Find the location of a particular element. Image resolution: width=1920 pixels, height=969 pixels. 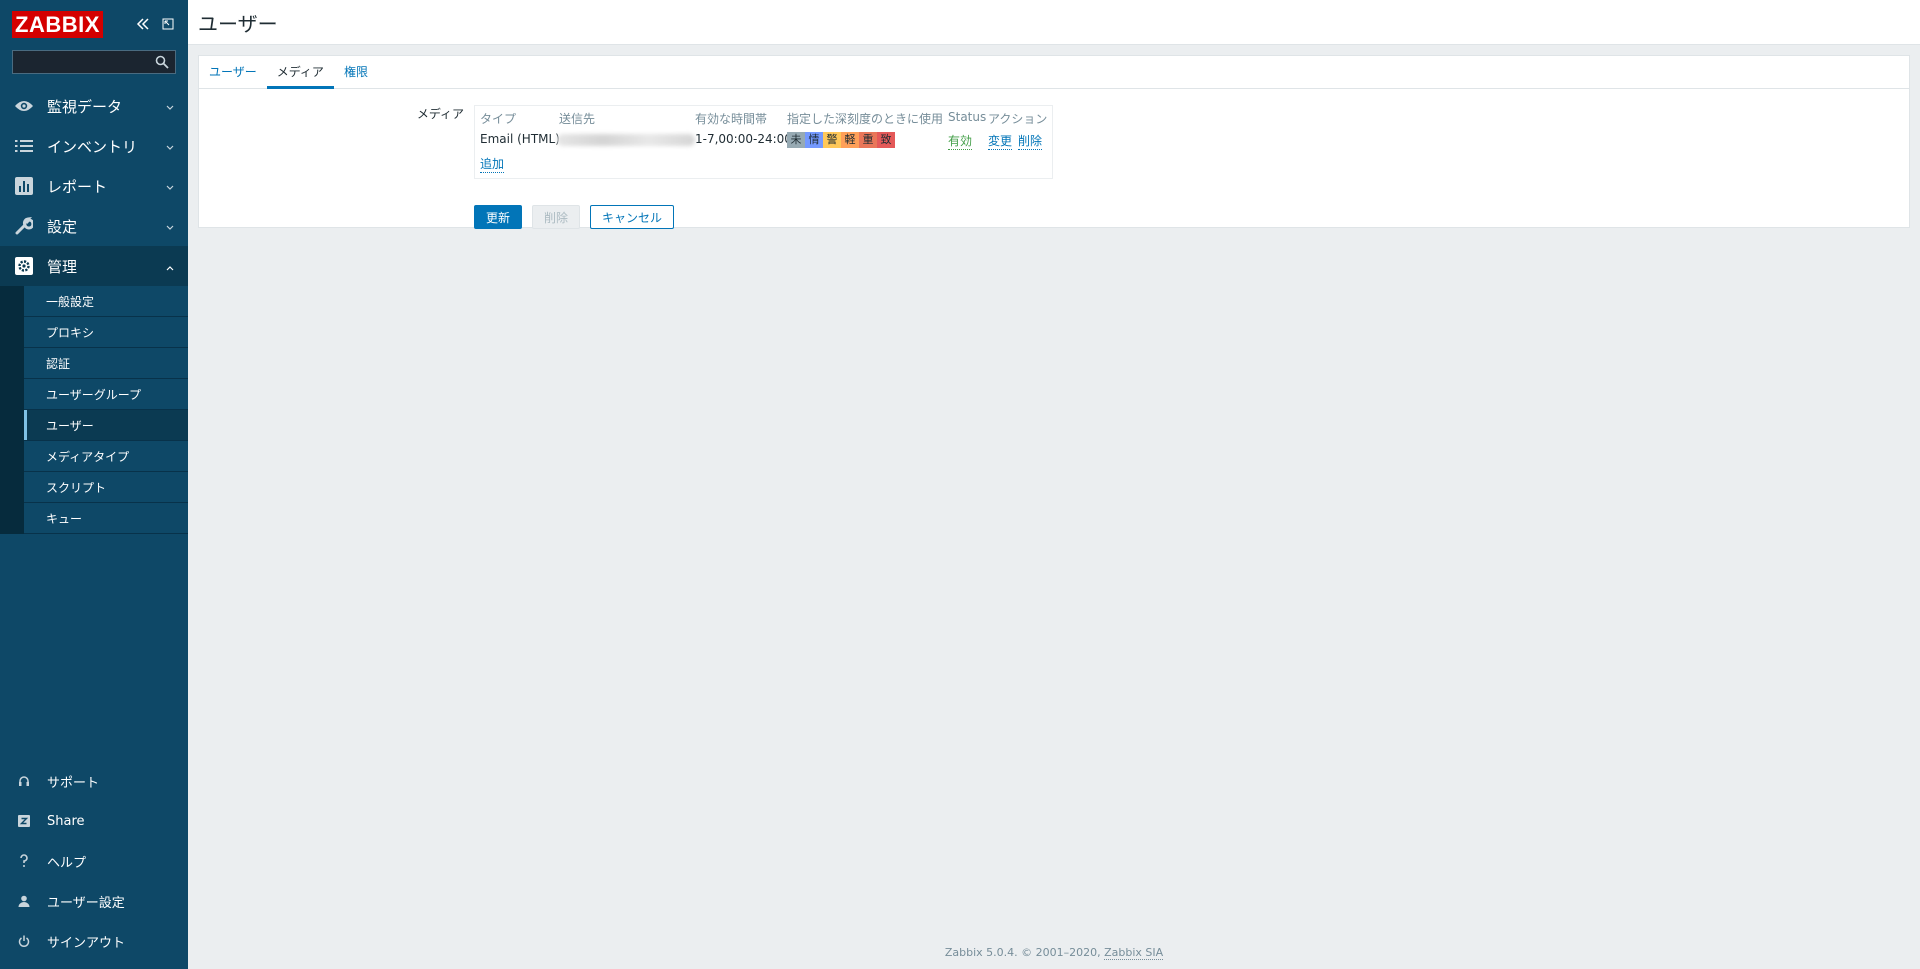

add-media-link: 追加 is located at coordinates (492, 164).